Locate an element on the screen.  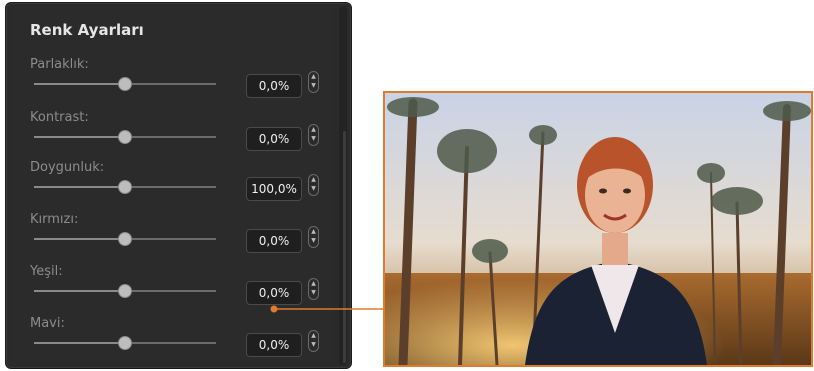
scrollbar-thumb is located at coordinates (344, 247).